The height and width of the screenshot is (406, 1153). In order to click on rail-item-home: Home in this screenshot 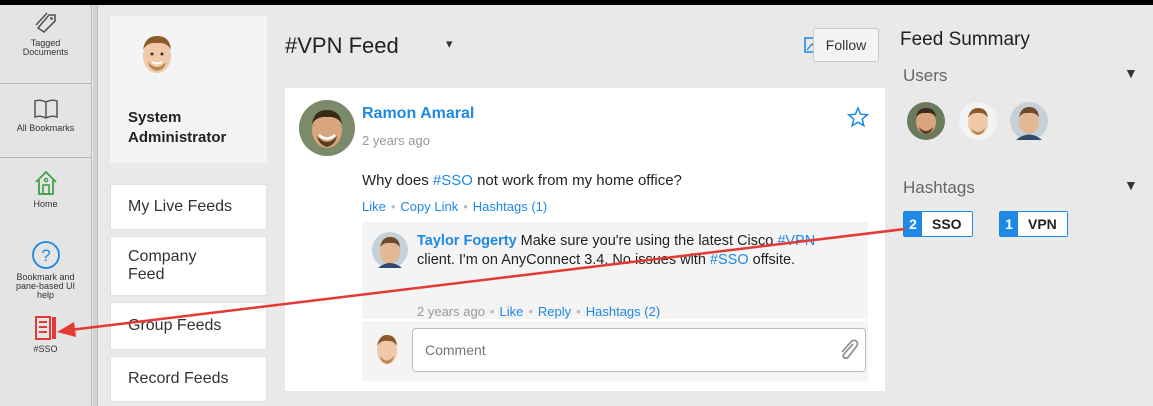, I will do `click(45, 189)`.